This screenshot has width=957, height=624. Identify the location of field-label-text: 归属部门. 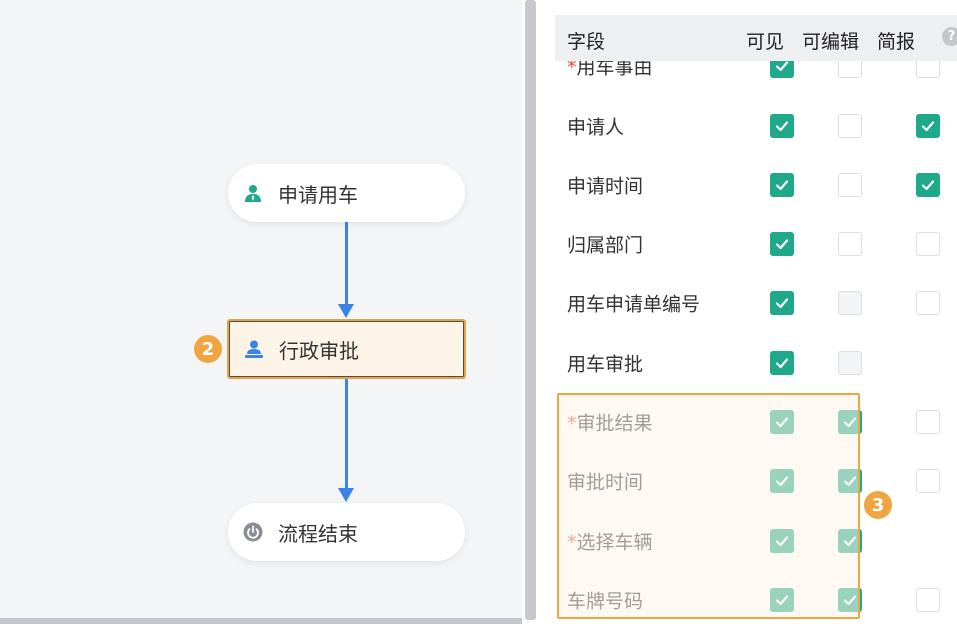
(605, 245).